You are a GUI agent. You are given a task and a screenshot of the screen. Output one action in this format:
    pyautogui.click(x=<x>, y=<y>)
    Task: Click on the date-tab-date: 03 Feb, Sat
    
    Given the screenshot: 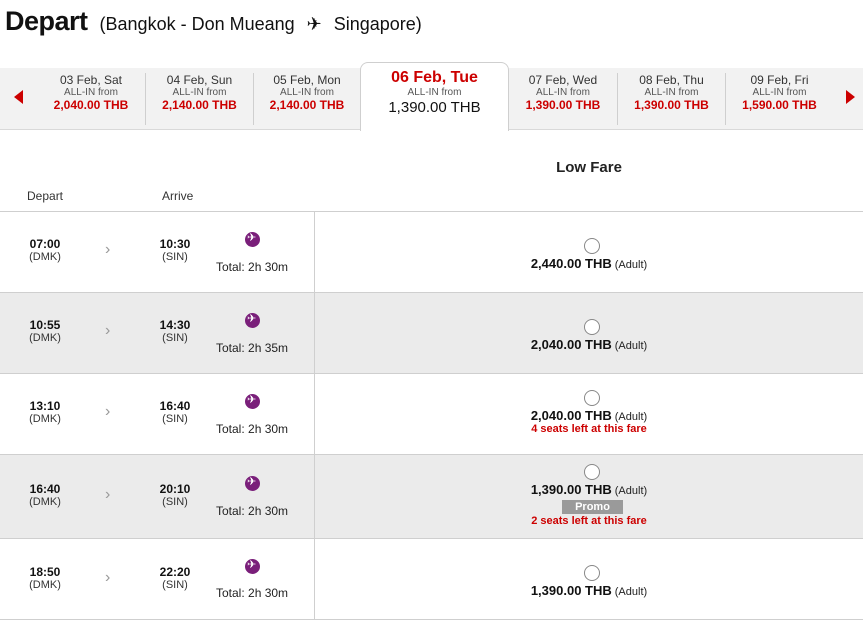 What is the action you would take?
    pyautogui.click(x=91, y=80)
    